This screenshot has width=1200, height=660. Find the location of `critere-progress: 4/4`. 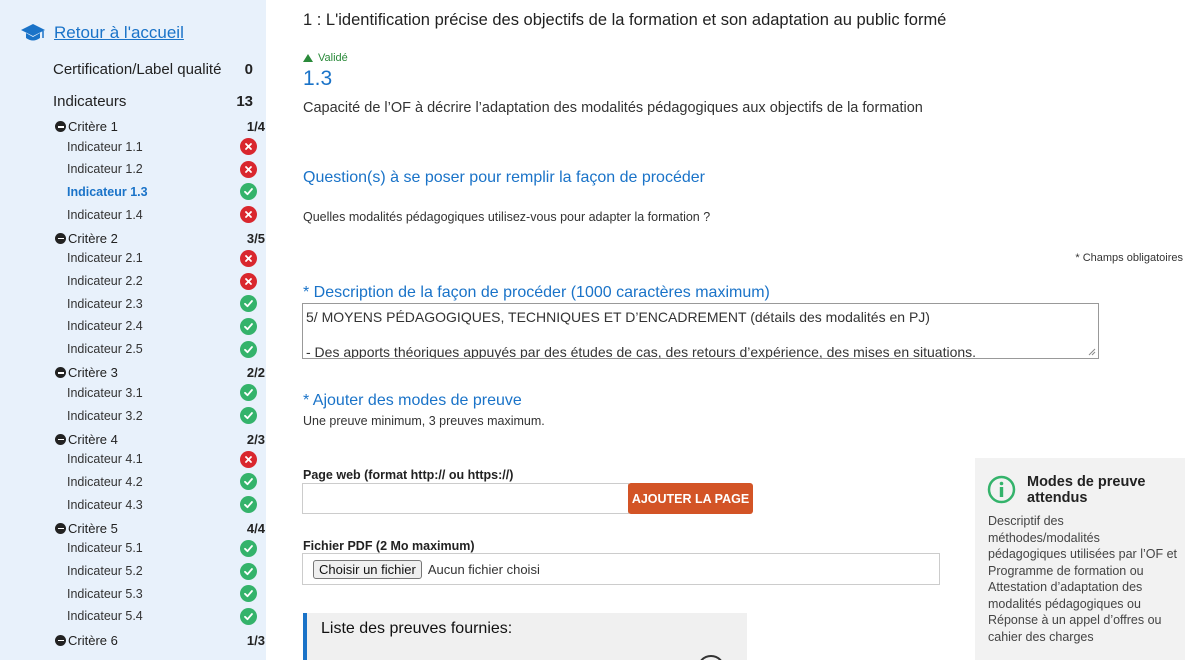

critere-progress: 4/4 is located at coordinates (255, 528).